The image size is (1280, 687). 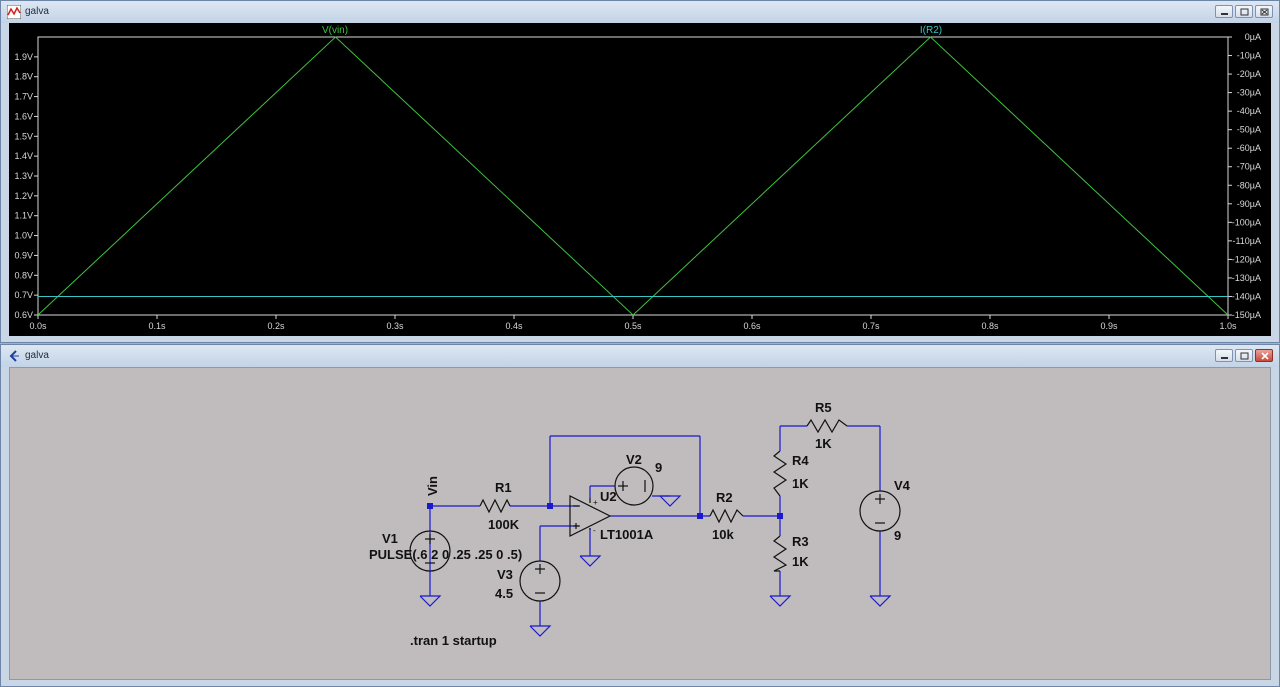 I want to click on v1-value: PULSE(.6 2 0 .25 .25 0 .5), so click(x=445, y=554).